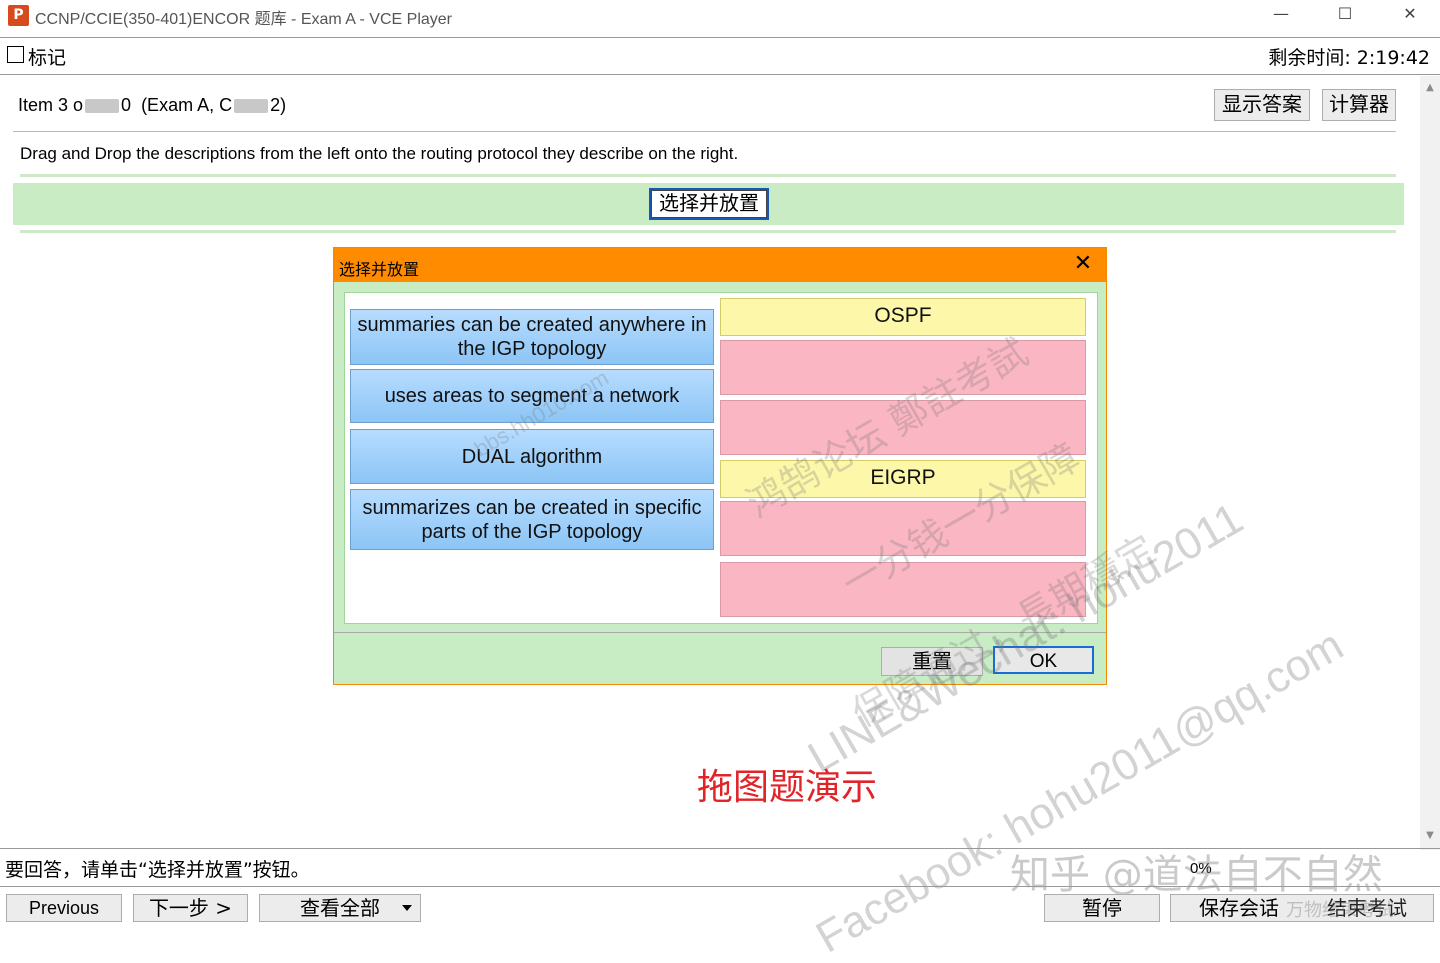  Describe the element at coordinates (64, 908) in the screenshot. I see `previous-button: Previous` at that location.